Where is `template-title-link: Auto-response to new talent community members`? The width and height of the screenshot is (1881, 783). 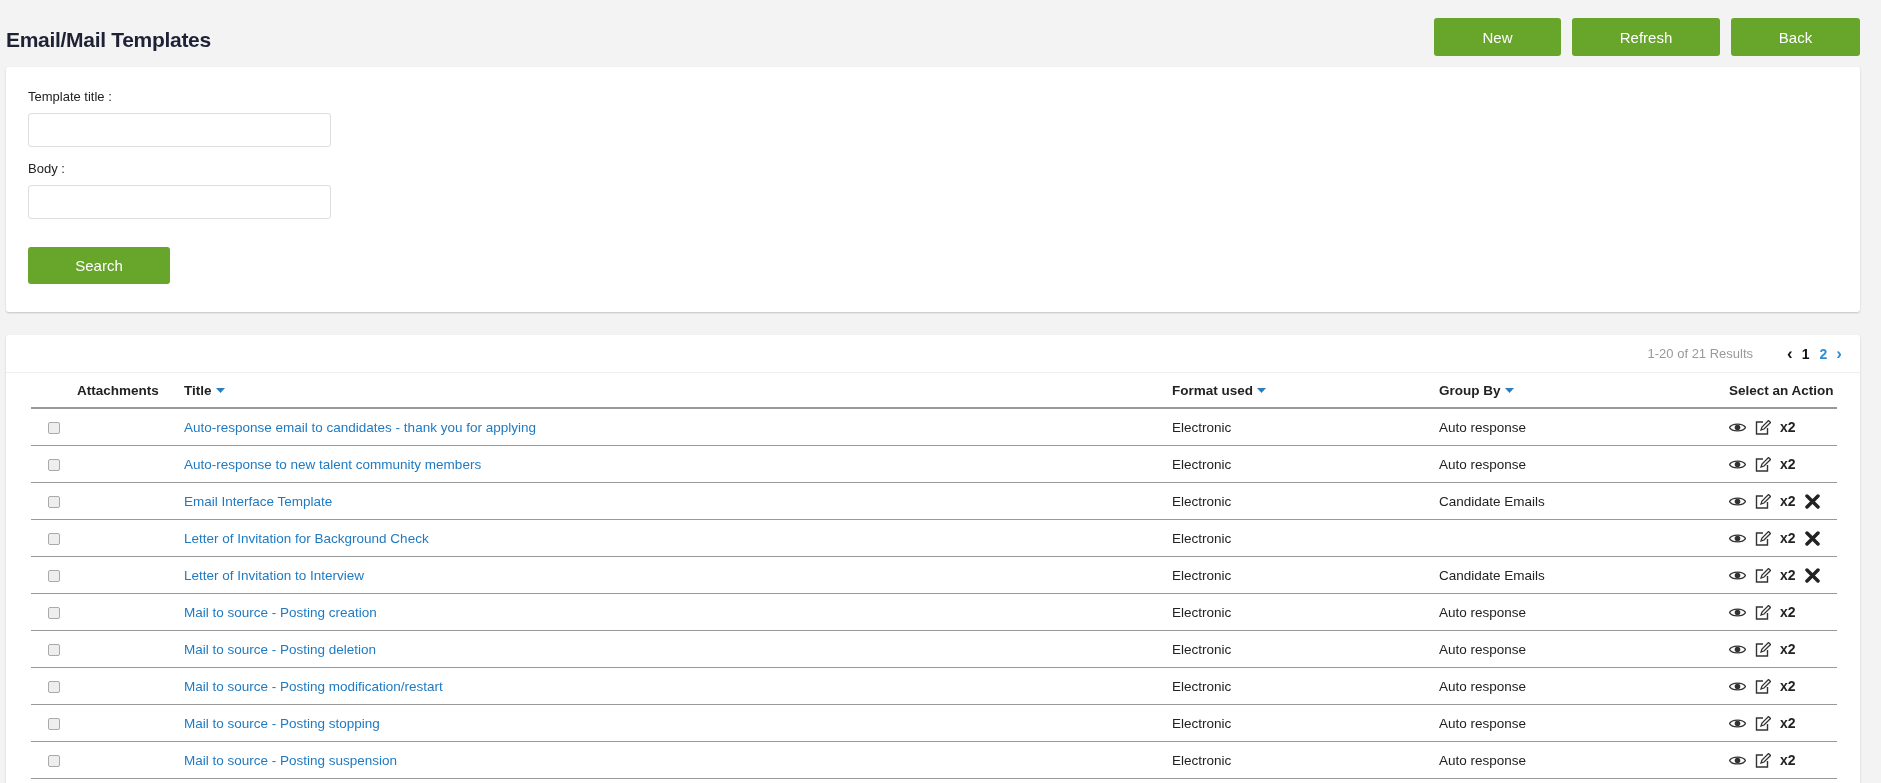 template-title-link: Auto-response to new talent community members is located at coordinates (333, 464).